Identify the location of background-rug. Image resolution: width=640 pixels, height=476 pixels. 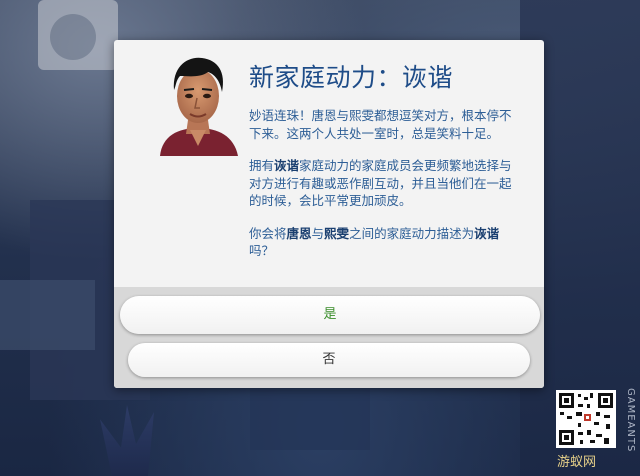
(310, 420).